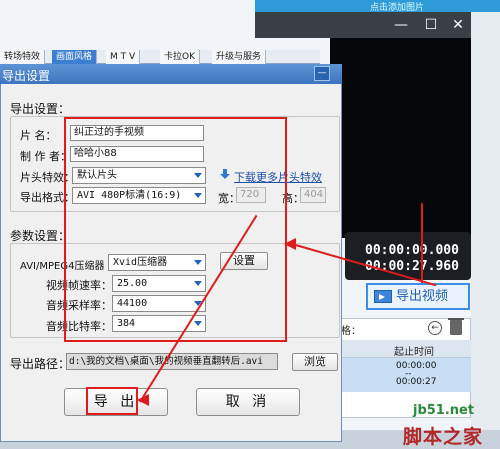 The height and width of the screenshot is (449, 500). I want to click on tab-transition-effects: 转场特效, so click(23, 57).